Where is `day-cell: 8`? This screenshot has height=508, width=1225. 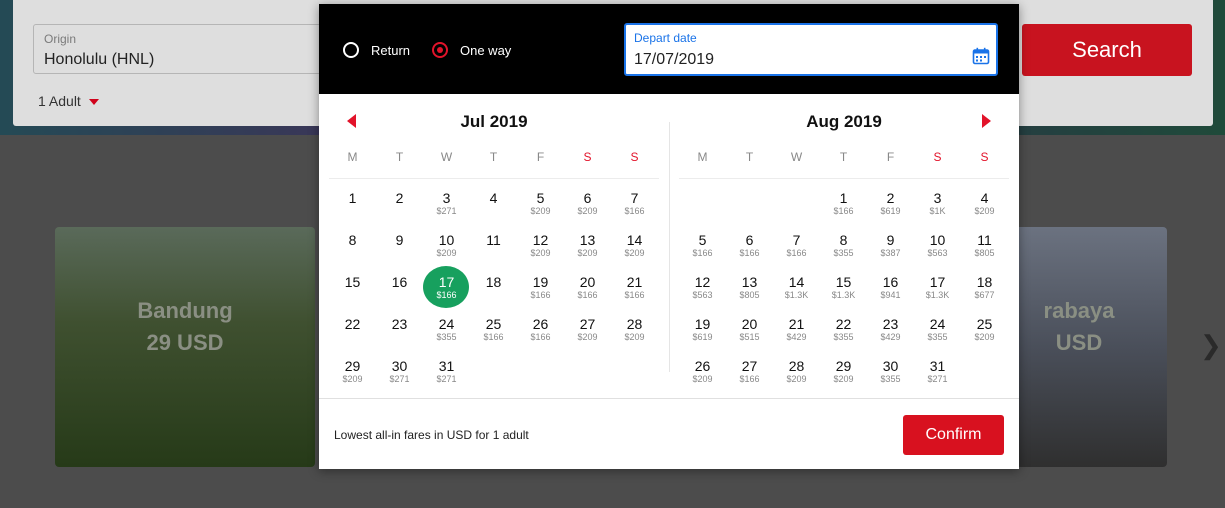 day-cell: 8 is located at coordinates (352, 245).